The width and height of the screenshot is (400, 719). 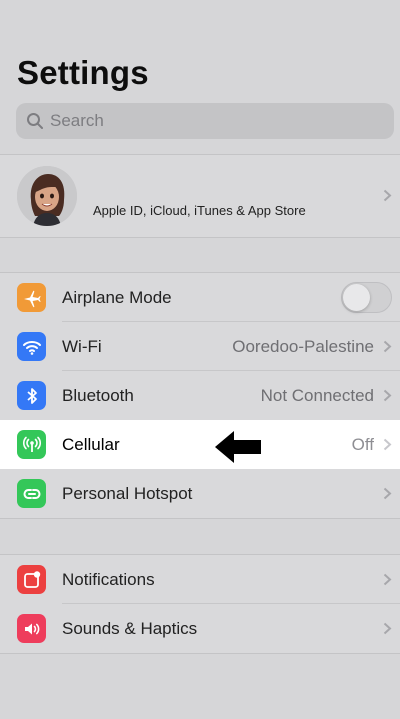 I want to click on search-icon, so click(x=35, y=121).